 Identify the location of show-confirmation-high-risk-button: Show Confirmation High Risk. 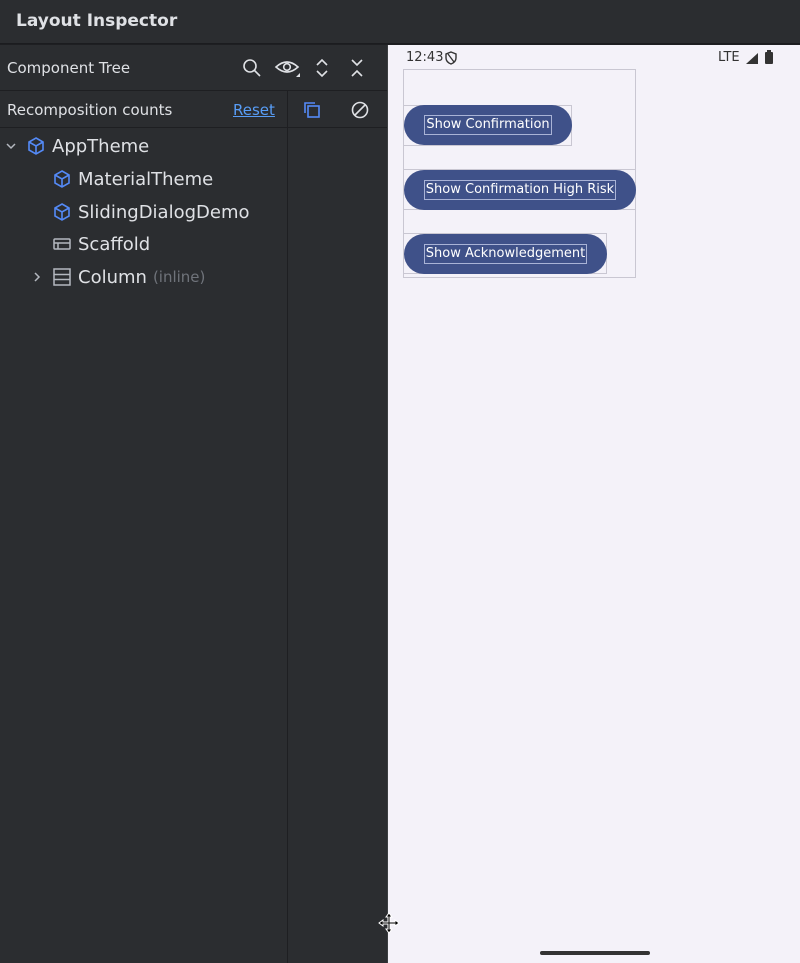
(520, 190).